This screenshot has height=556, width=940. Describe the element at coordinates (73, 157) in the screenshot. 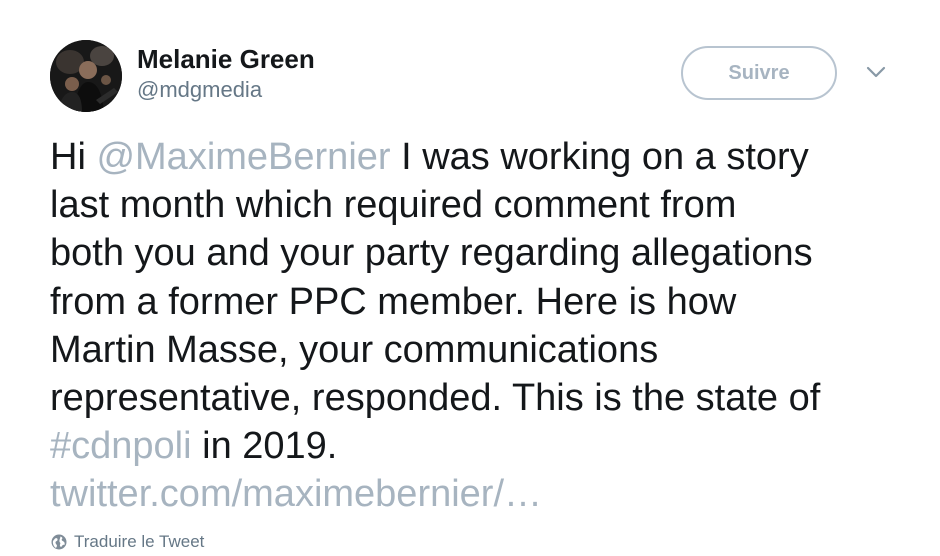

I see `tweet-text-segment: Hi` at that location.